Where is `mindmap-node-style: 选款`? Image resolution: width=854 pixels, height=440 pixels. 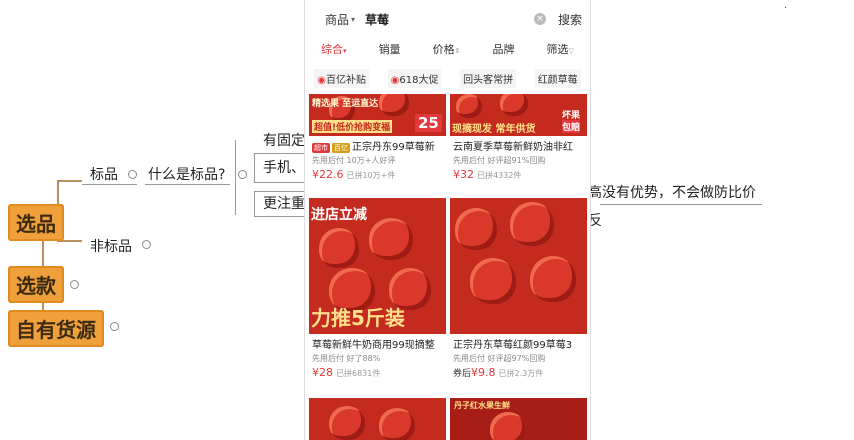
mindmap-node-style: 选款 is located at coordinates (36, 284).